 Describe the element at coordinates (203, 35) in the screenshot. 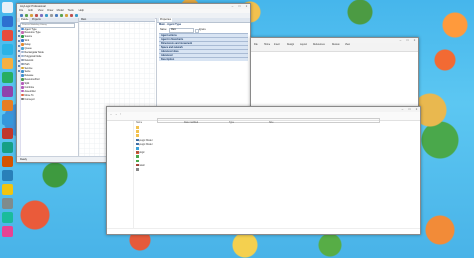

I see `property-section: Agent actions` at that location.